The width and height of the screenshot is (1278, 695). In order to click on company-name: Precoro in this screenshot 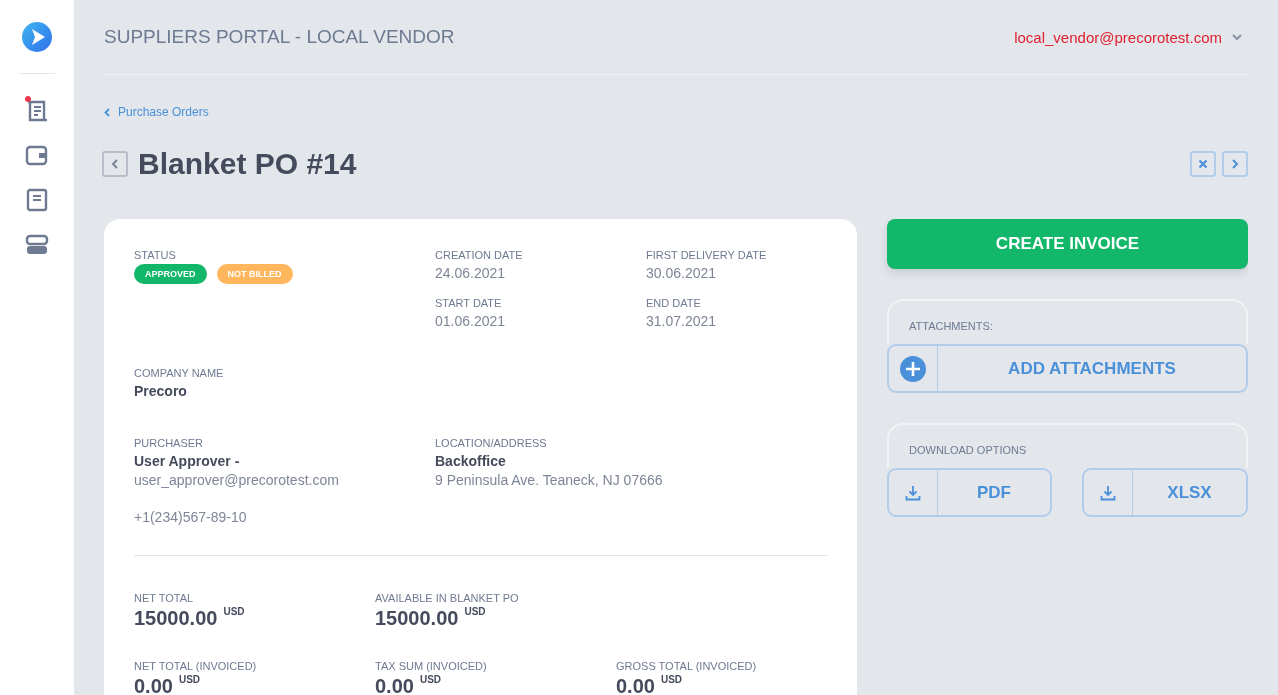, I will do `click(161, 391)`.